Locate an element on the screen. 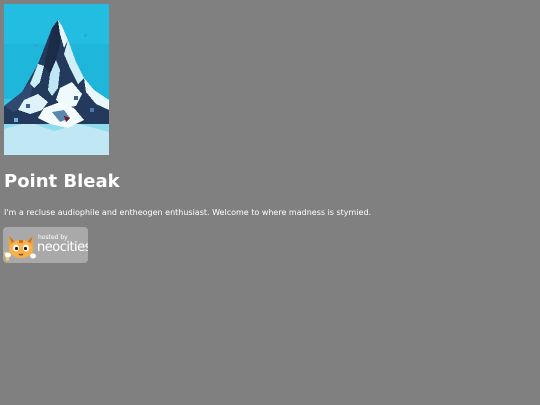 Image resolution: width=540 pixels, height=405 pixels. neocities-brand-label: neocities is located at coordinates (62, 247).